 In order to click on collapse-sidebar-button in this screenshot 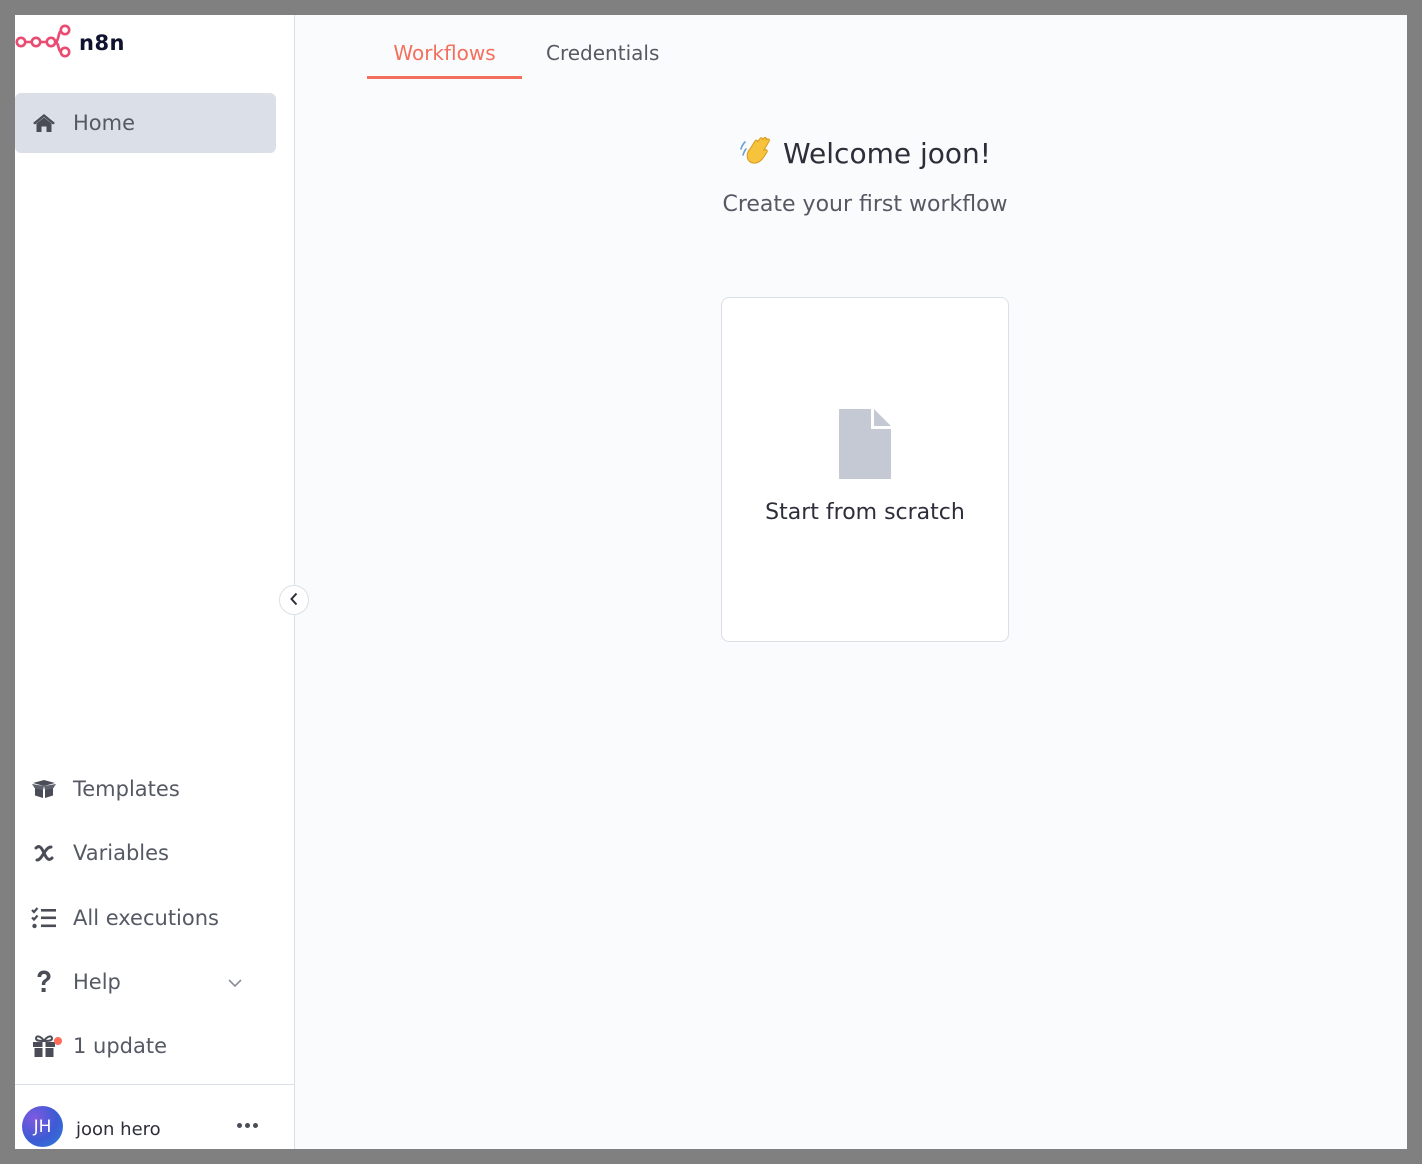, I will do `click(294, 600)`.